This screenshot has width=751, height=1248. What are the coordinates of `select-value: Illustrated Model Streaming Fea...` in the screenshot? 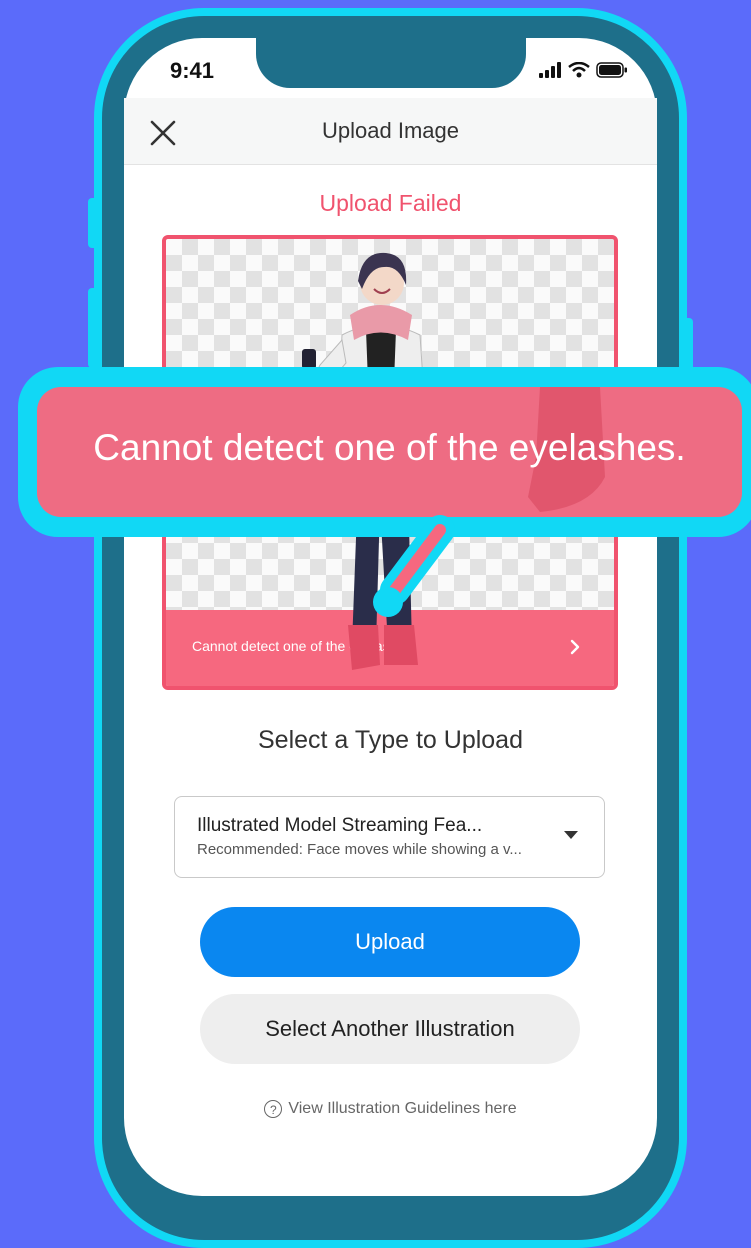 It's located at (340, 825).